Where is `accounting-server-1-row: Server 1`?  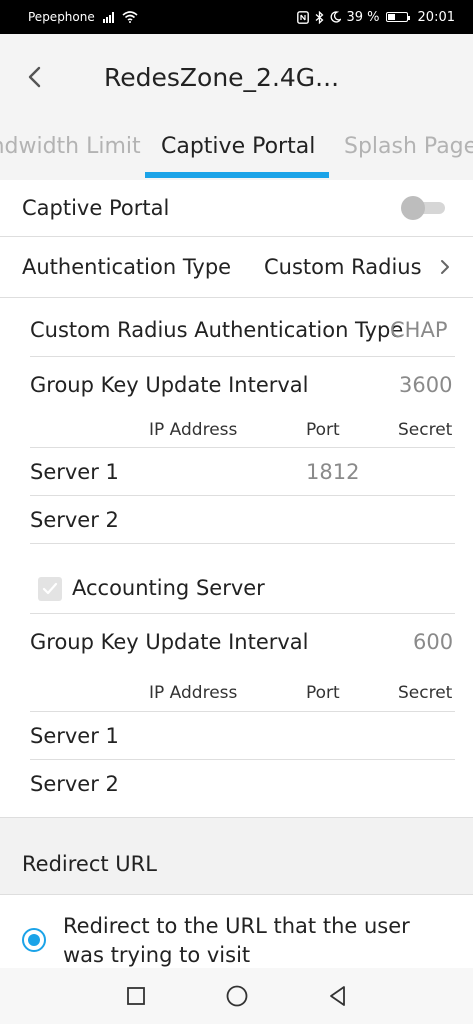 accounting-server-1-row: Server 1 is located at coordinates (236, 736).